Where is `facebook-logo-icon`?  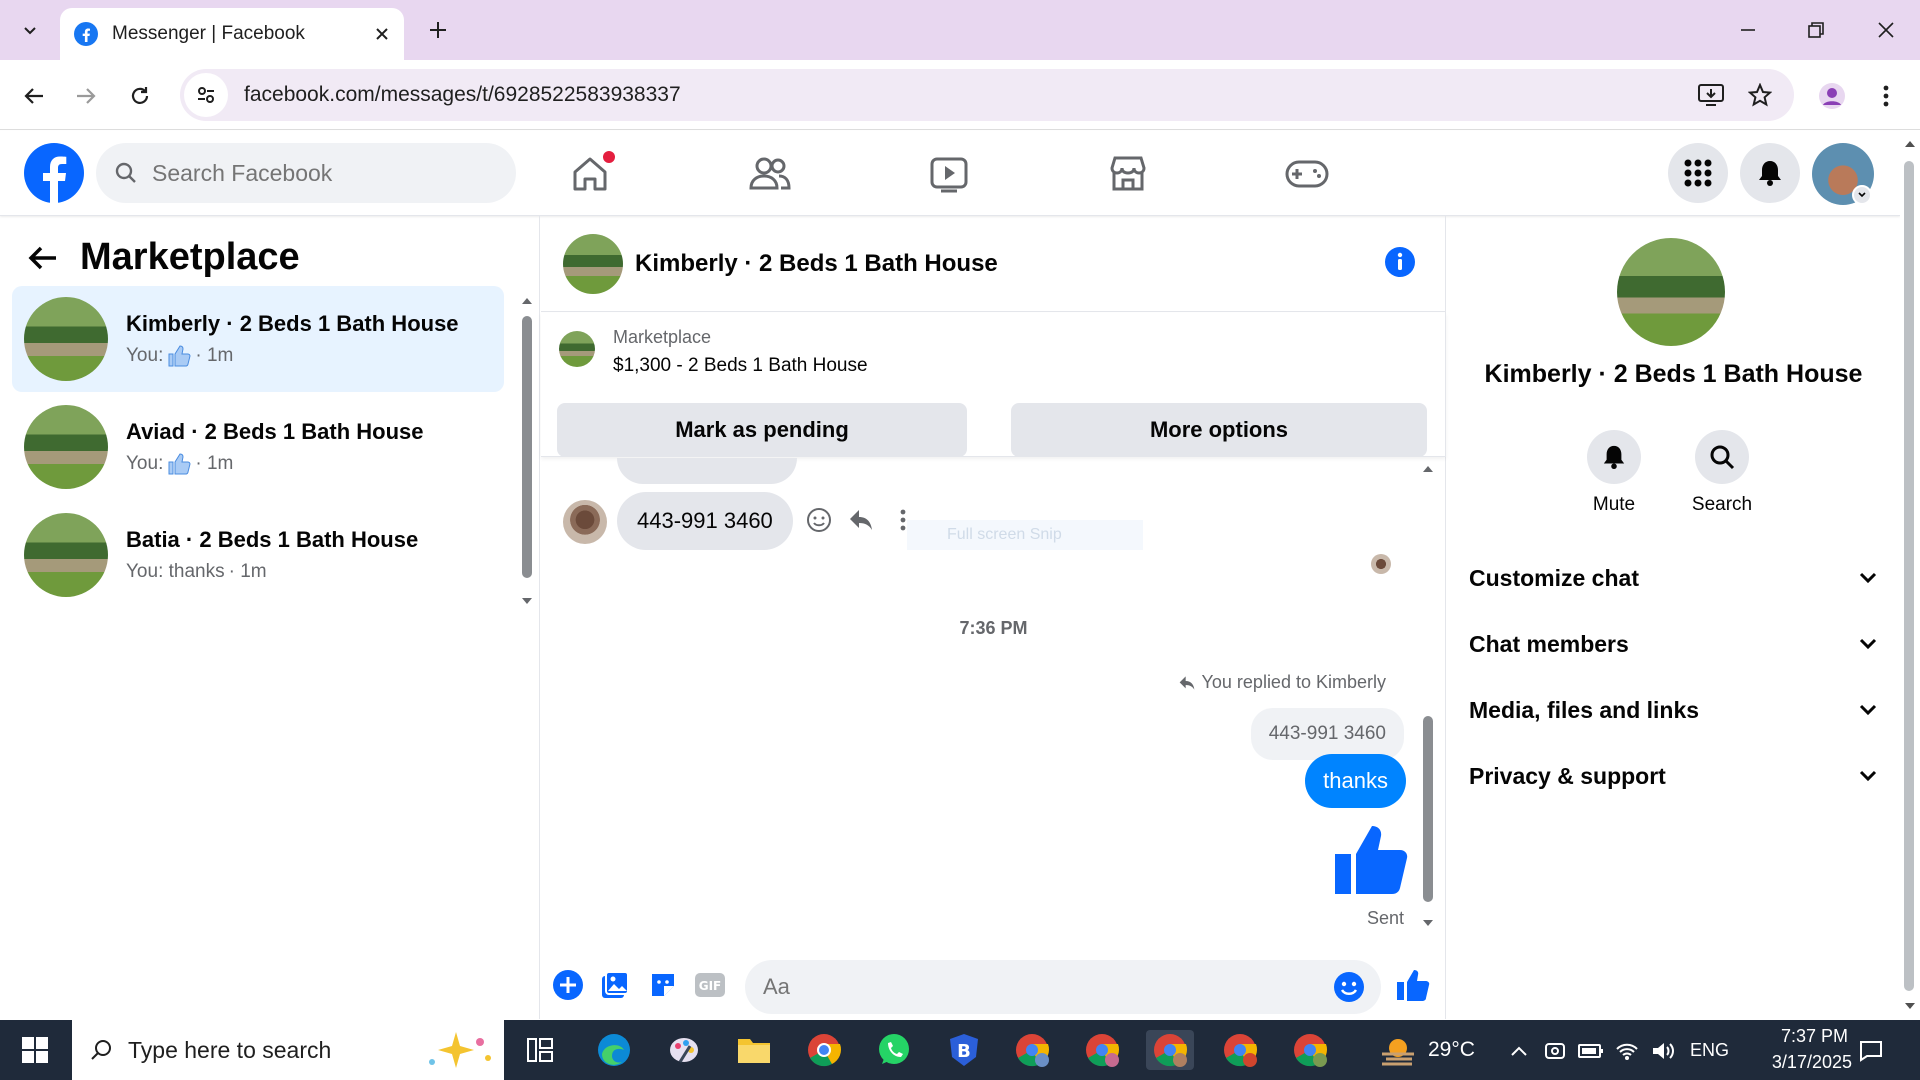 facebook-logo-icon is located at coordinates (54, 173).